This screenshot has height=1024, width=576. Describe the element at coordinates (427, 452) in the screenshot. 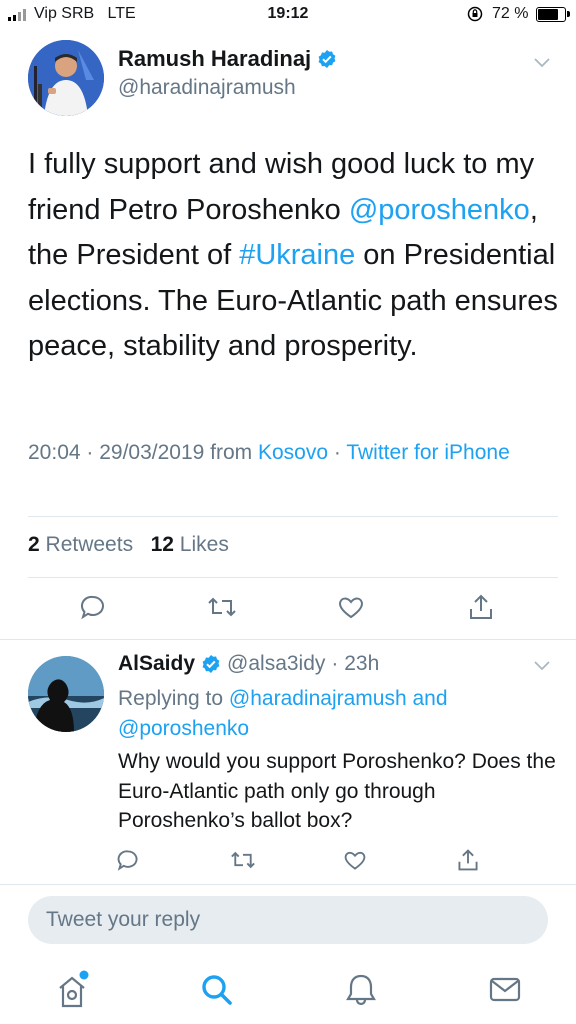

I see `client-link: Twitter for iPhone` at that location.